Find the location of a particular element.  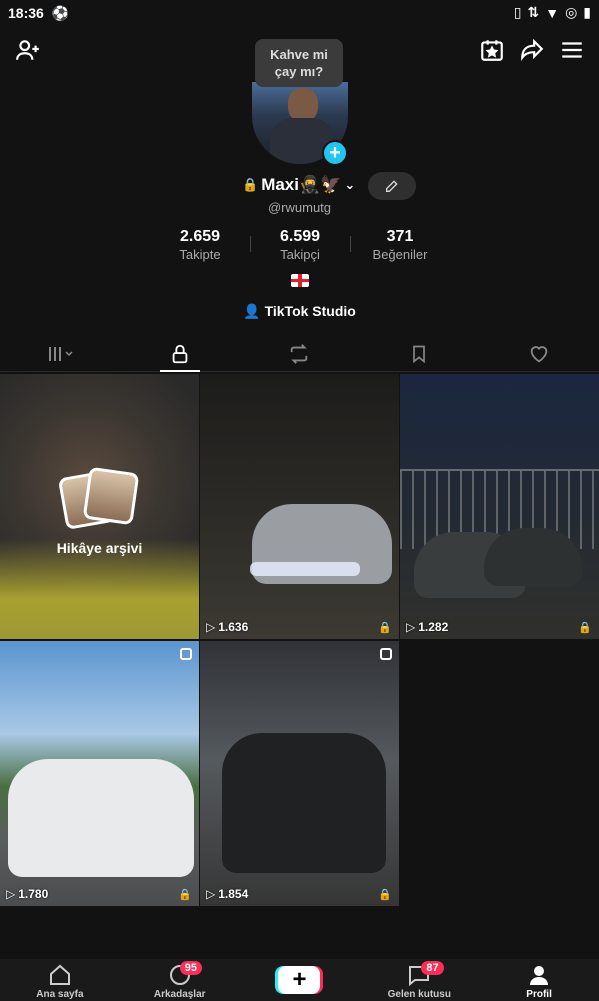

profile-name-row: 🔒 Maxi🥷🦅 ⌄ is located at coordinates (299, 186).